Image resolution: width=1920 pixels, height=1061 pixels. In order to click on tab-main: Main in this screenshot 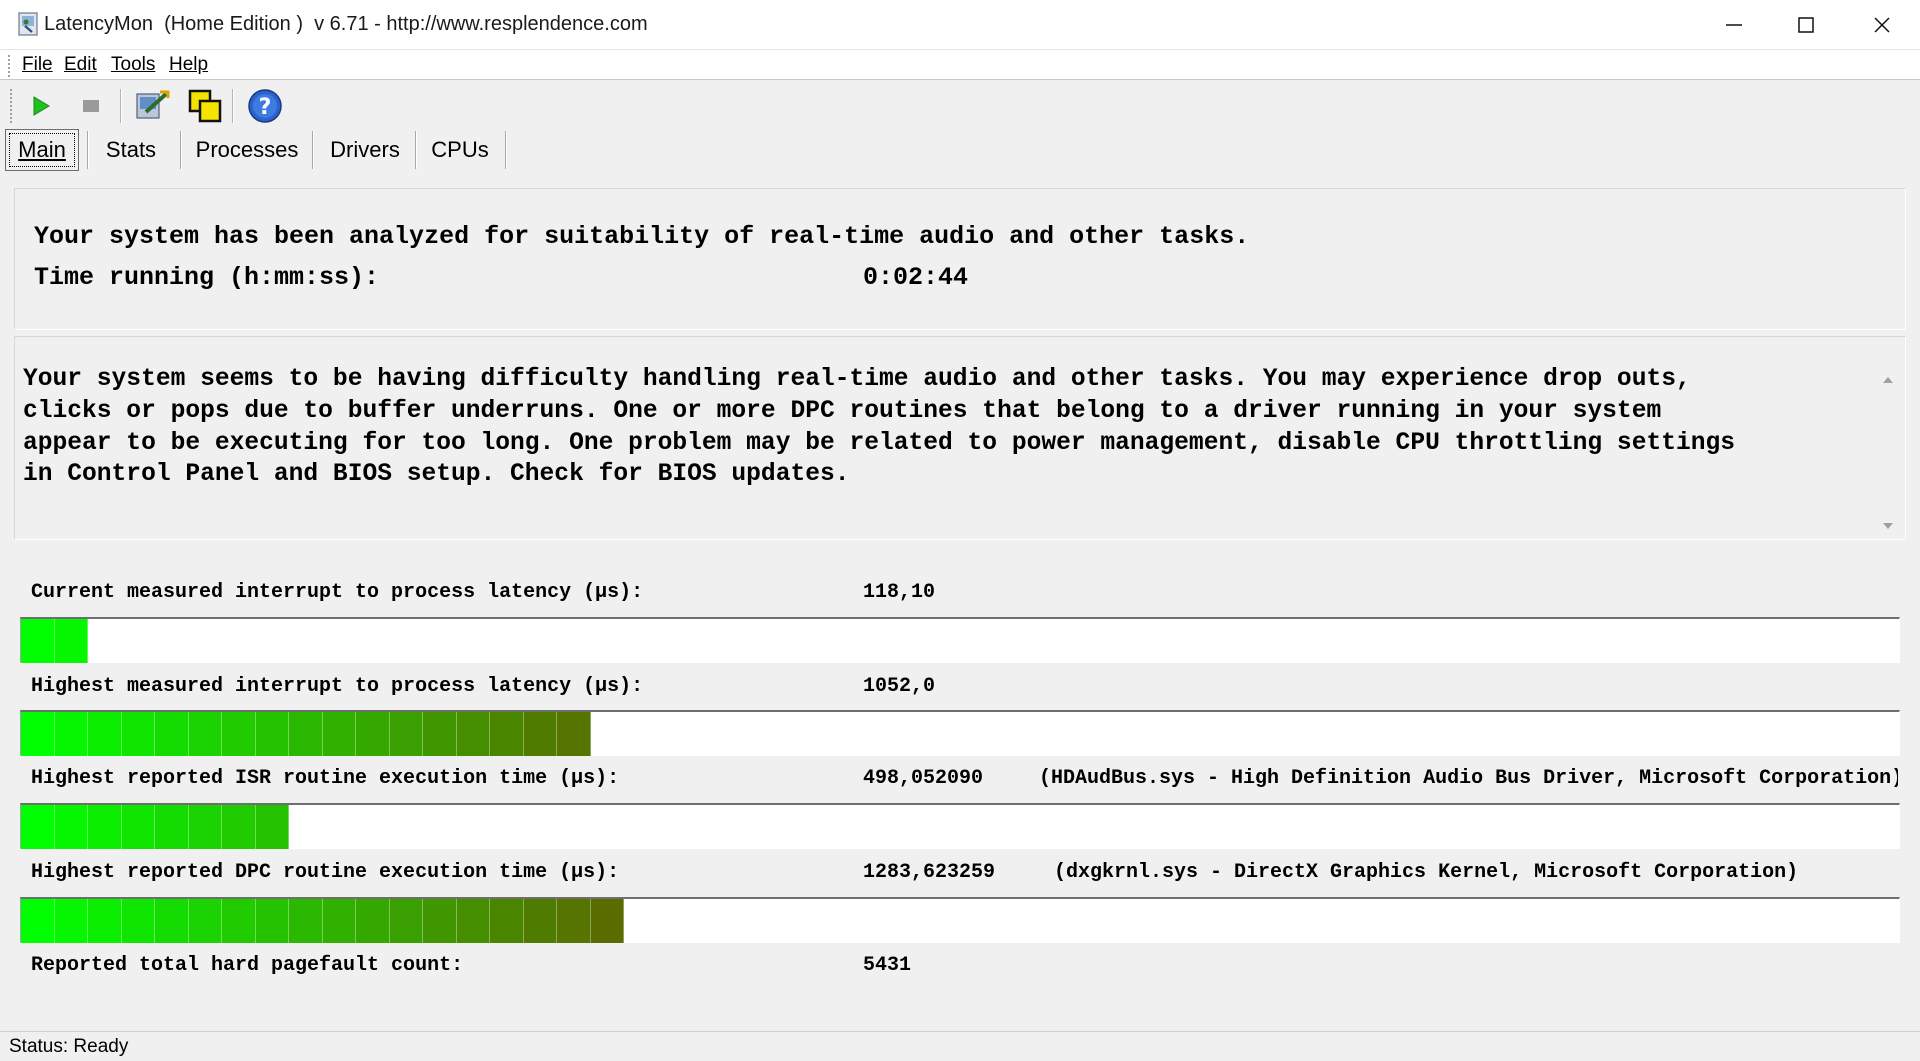, I will do `click(42, 150)`.